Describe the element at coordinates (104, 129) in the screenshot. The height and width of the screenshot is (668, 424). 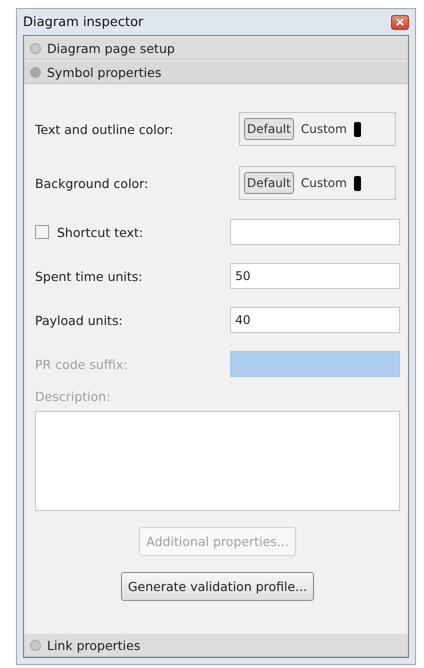
I see `field-label: Text and outline color:` at that location.